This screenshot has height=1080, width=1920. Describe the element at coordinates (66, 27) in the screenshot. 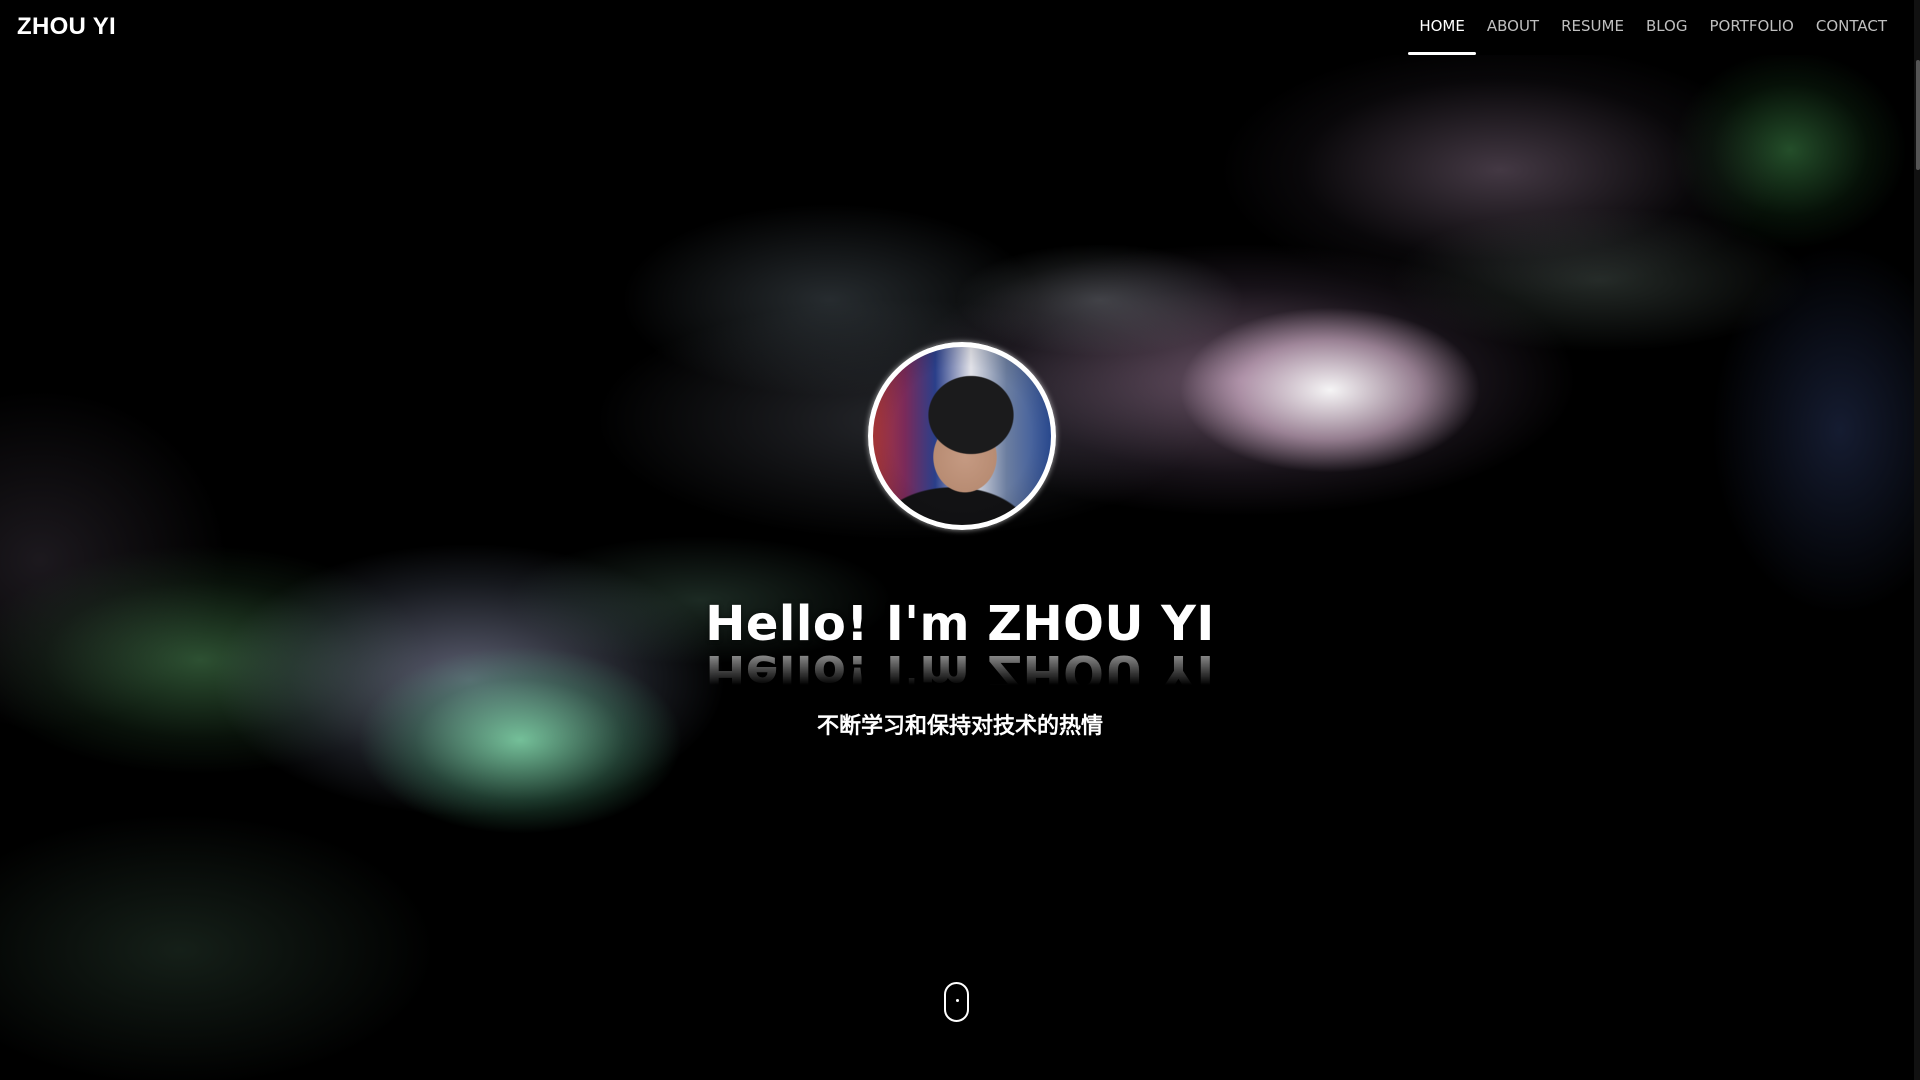

I see `site-brand: ZHOU YI` at that location.